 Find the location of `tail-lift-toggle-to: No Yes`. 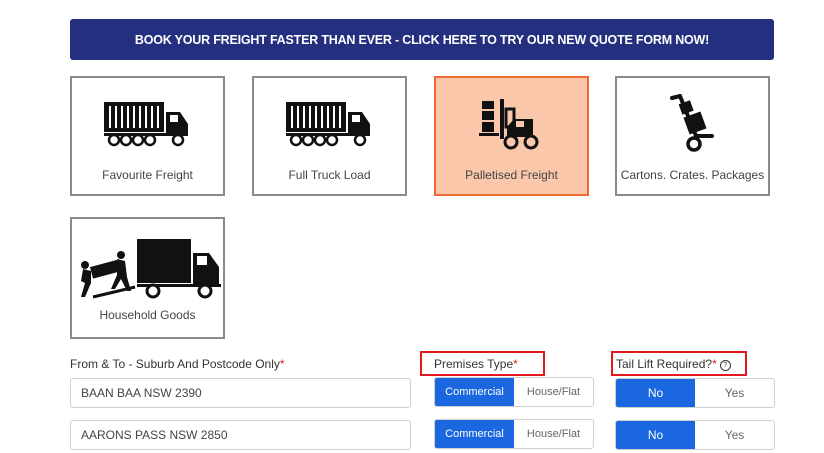

tail-lift-toggle-to: No Yes is located at coordinates (695, 435).